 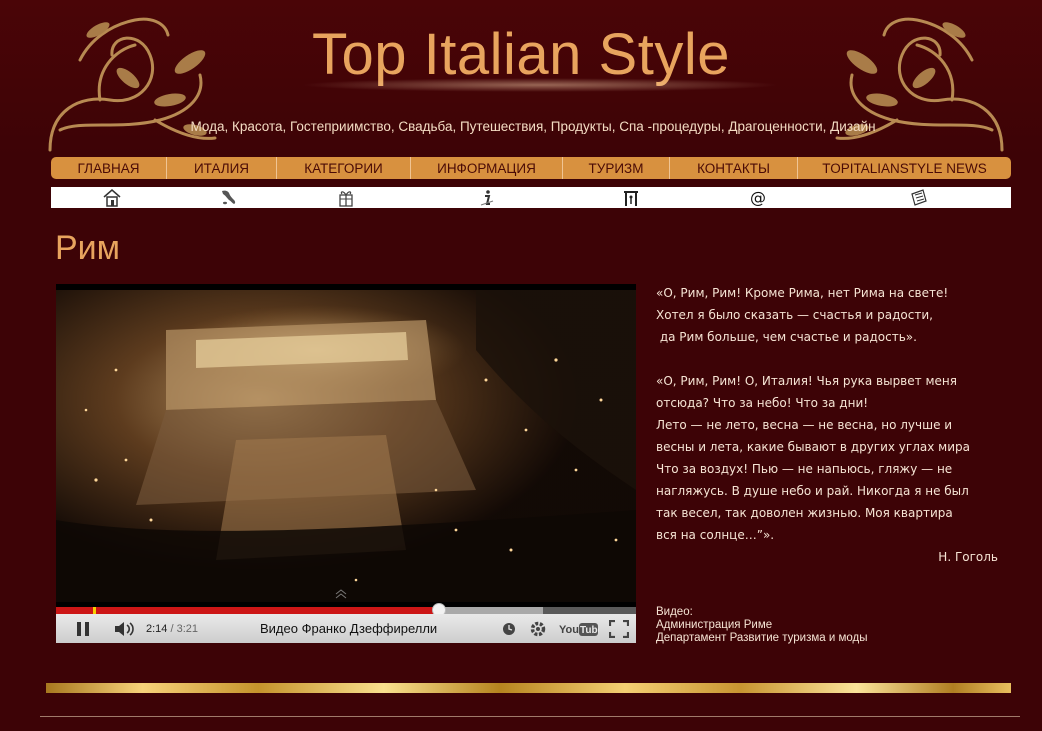 I want to click on video-progress-bar, so click(x=346, y=610).